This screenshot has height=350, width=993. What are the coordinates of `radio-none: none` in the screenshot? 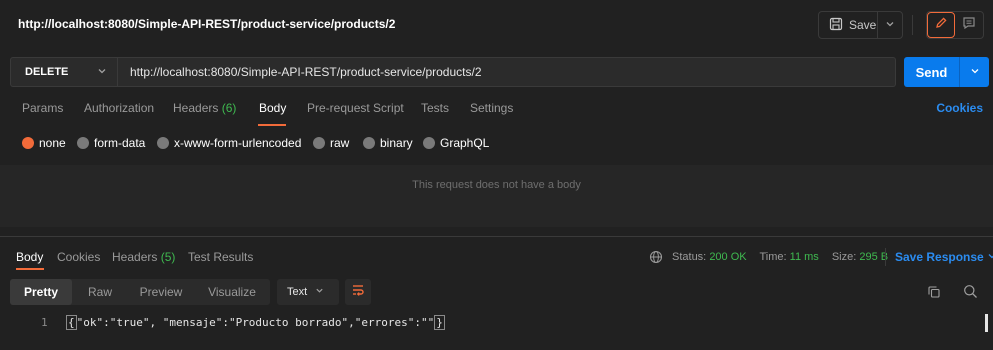 It's located at (44, 143).